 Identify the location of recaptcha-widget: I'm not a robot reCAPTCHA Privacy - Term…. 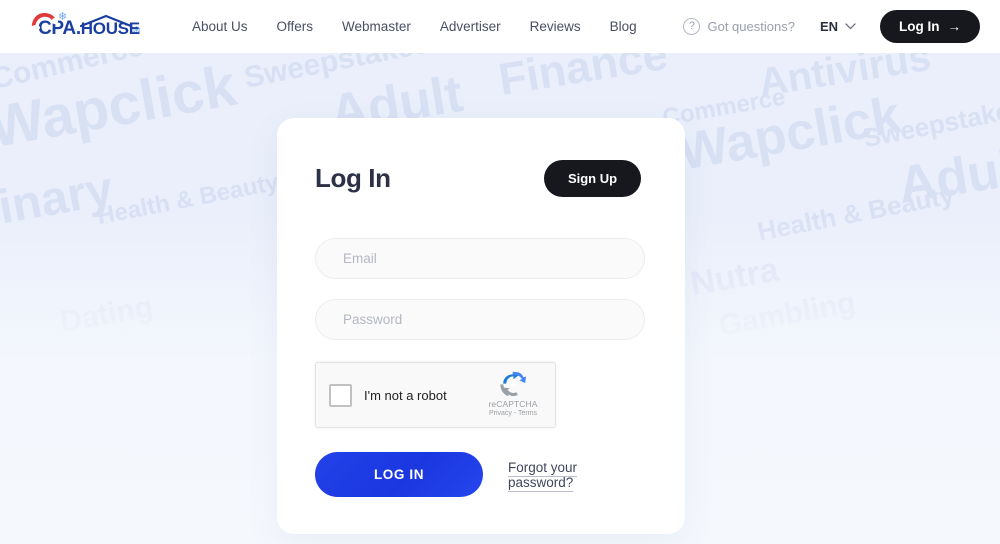
(435, 395).